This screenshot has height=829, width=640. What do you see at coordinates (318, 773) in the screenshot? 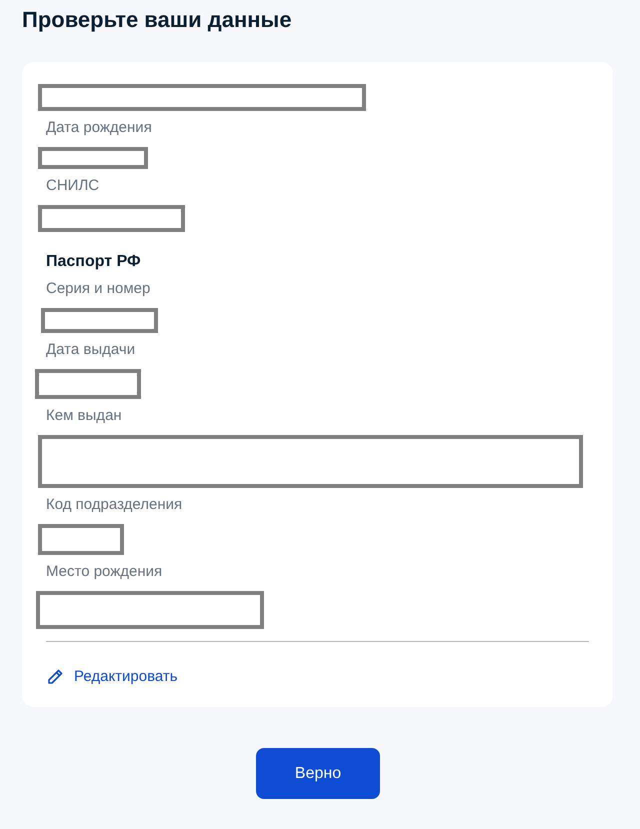
I see `confirm-button: Верно` at bounding box center [318, 773].